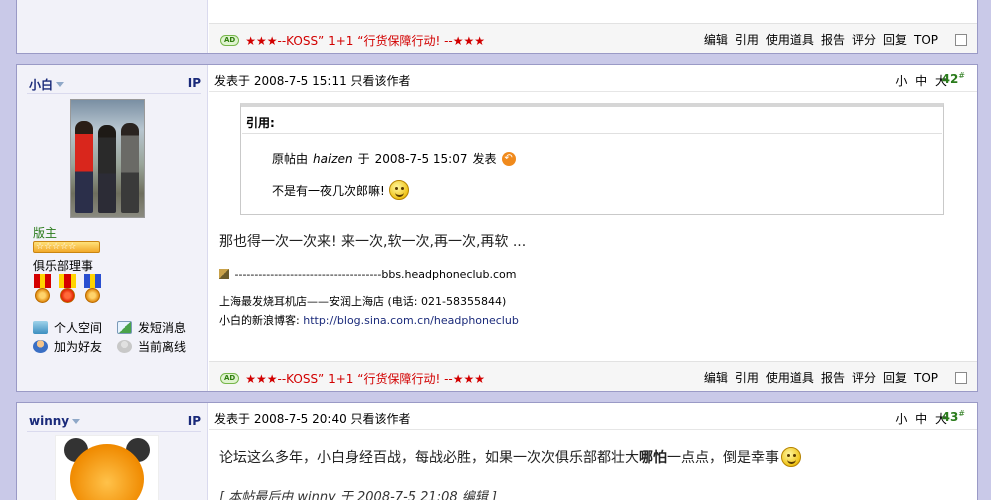 The image size is (991, 500). I want to click on post-datetime: 2008-7-5 20:40, so click(300, 419).